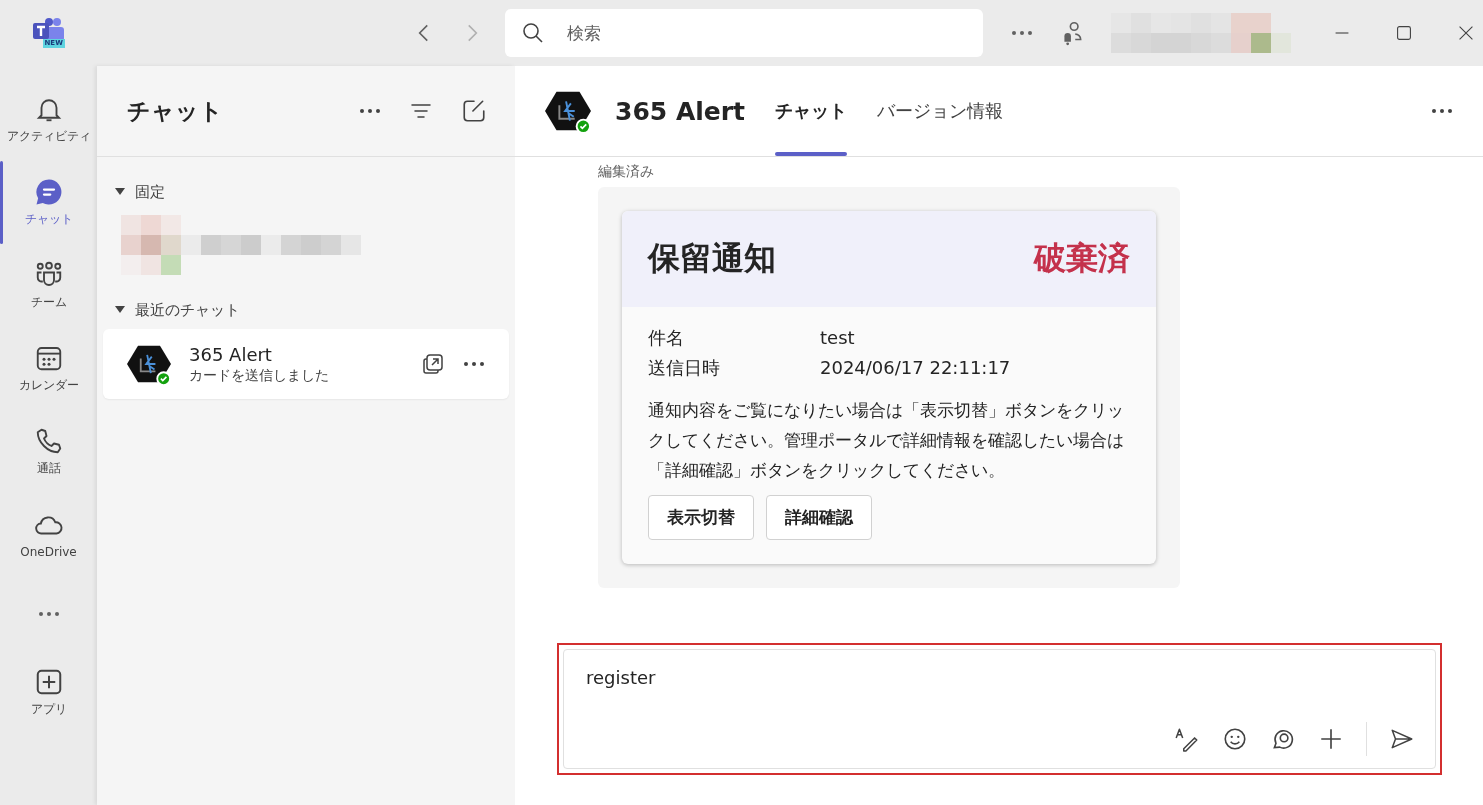  What do you see at coordinates (999, 677) in the screenshot?
I see `message-input: register` at bounding box center [999, 677].